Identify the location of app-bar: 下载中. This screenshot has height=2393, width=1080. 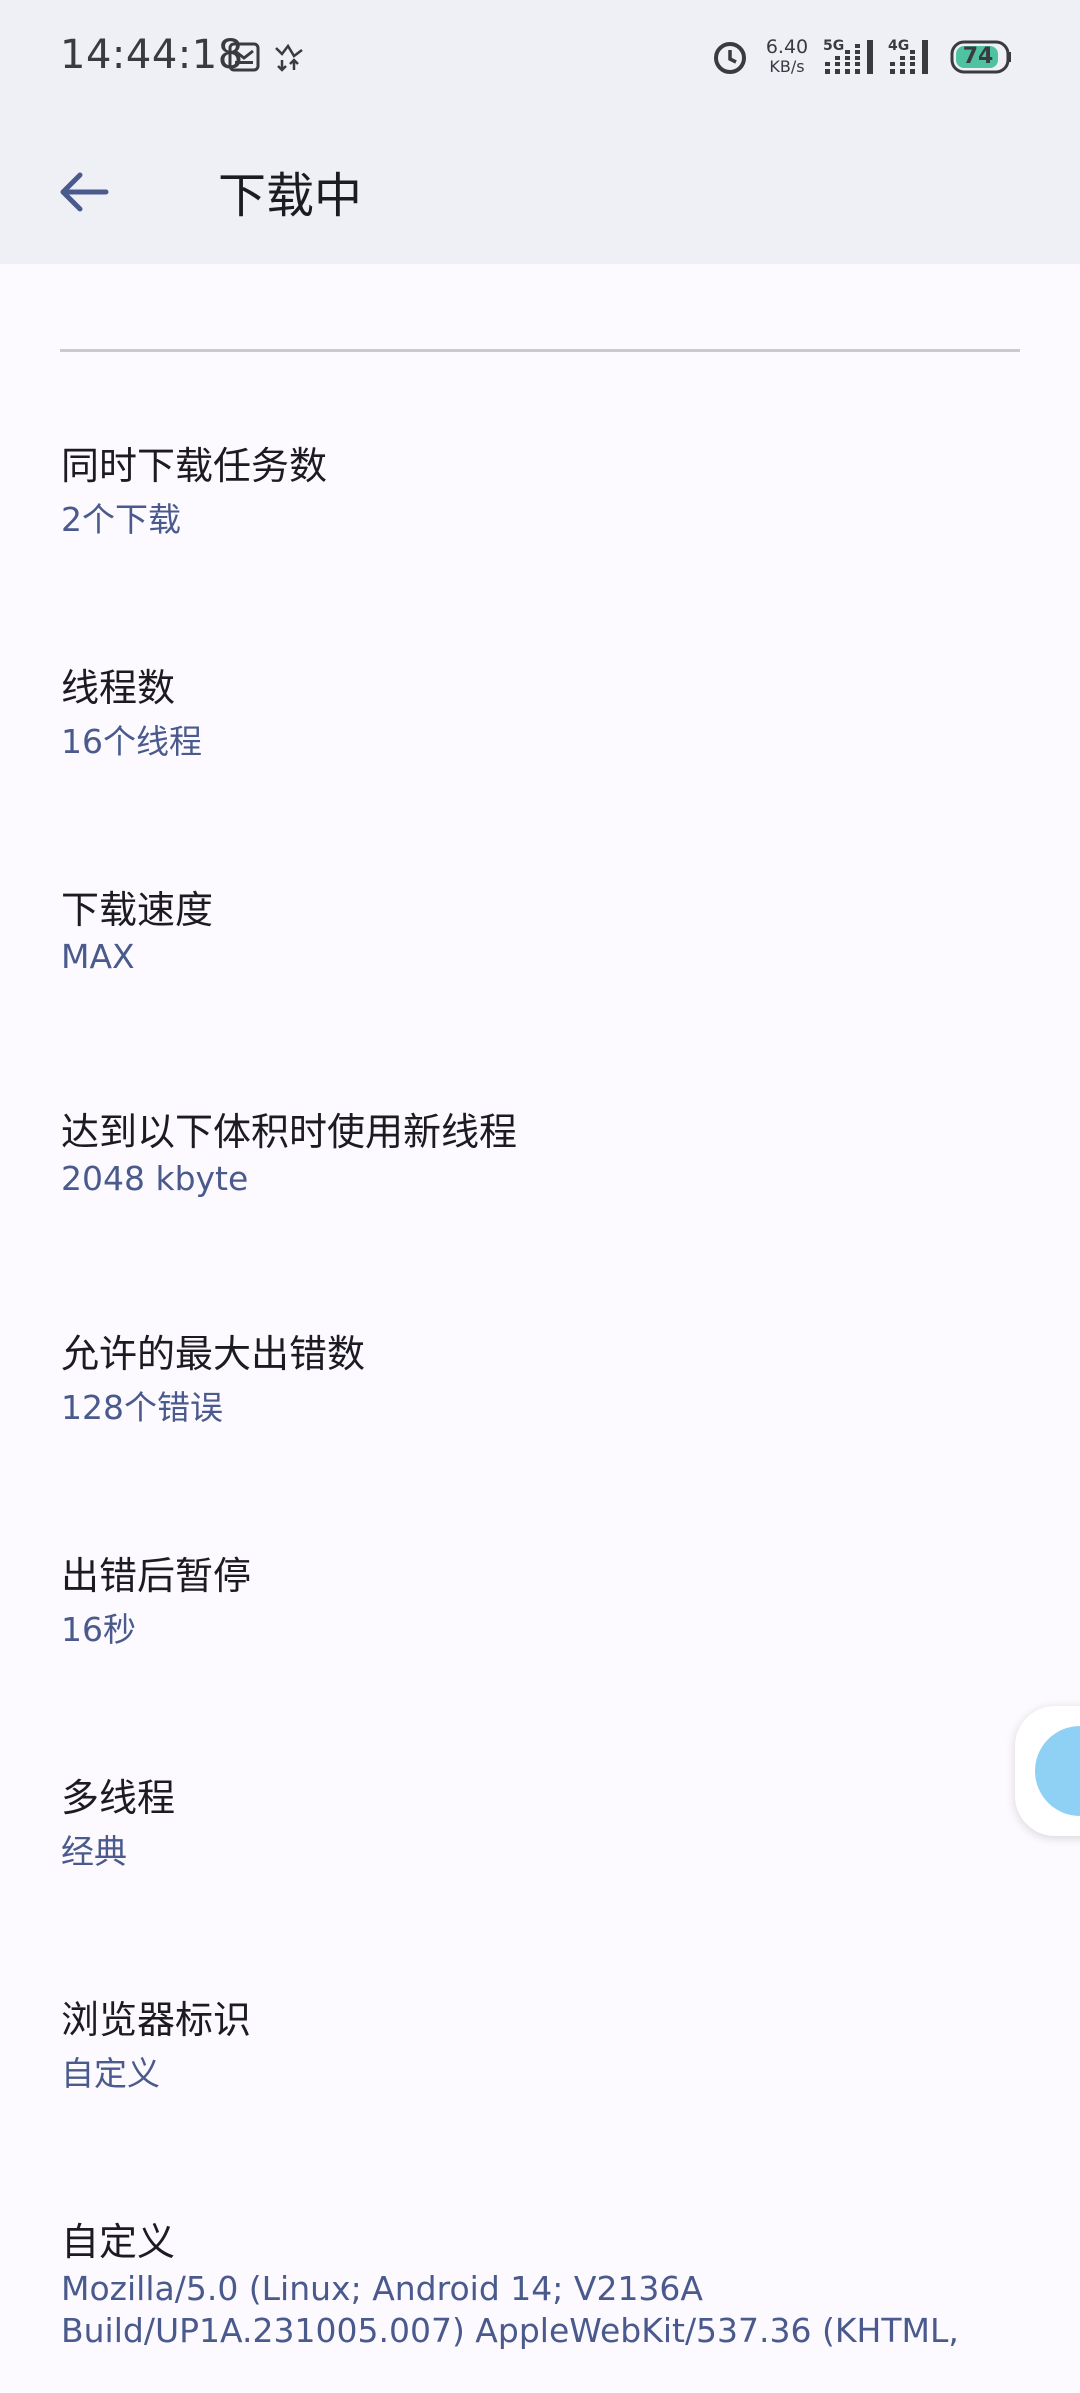
(540, 191).